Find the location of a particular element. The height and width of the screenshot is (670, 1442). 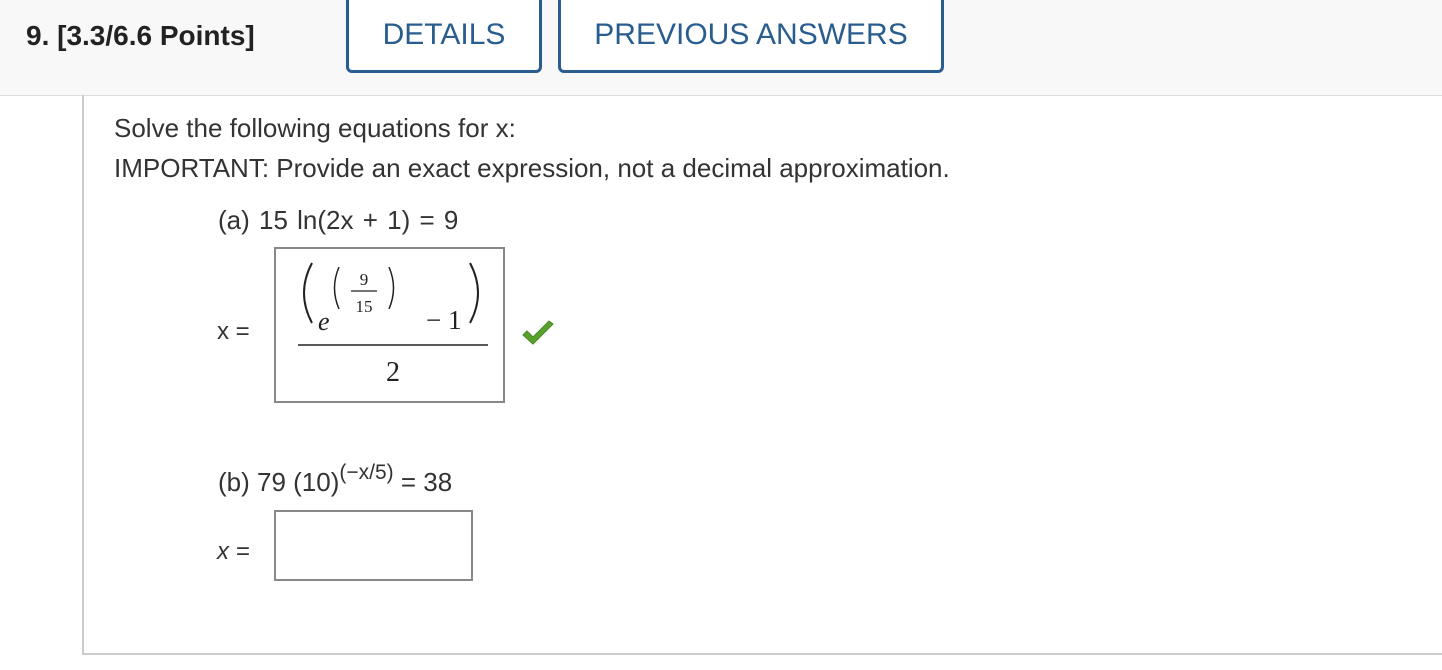

part-a-prompt: (a) 15 ln(2x + 1) = 9 is located at coordinates (338, 220).